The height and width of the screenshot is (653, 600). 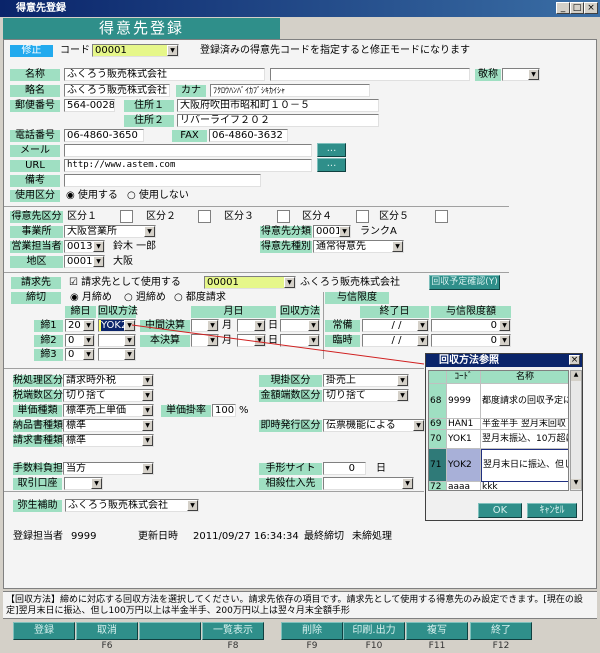 What do you see at coordinates (500, 510) in the screenshot?
I see `ok-button: OK` at bounding box center [500, 510].